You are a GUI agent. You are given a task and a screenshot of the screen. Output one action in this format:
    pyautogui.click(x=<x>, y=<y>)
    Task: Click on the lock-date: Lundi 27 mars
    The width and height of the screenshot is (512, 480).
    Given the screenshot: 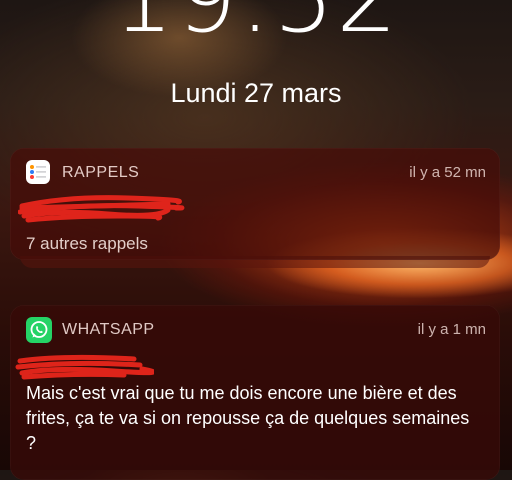 What is the action you would take?
    pyautogui.click(x=256, y=93)
    